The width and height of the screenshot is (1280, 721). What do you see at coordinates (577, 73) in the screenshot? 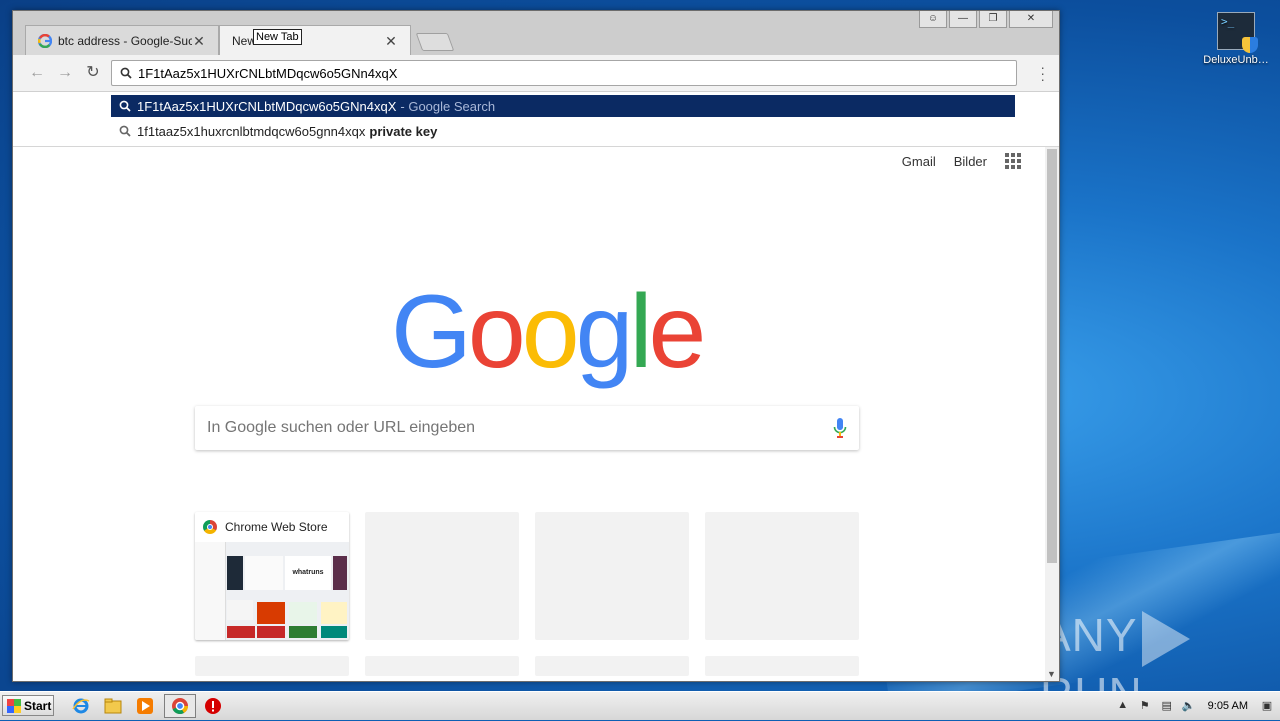
I see `omnibox-input` at bounding box center [577, 73].